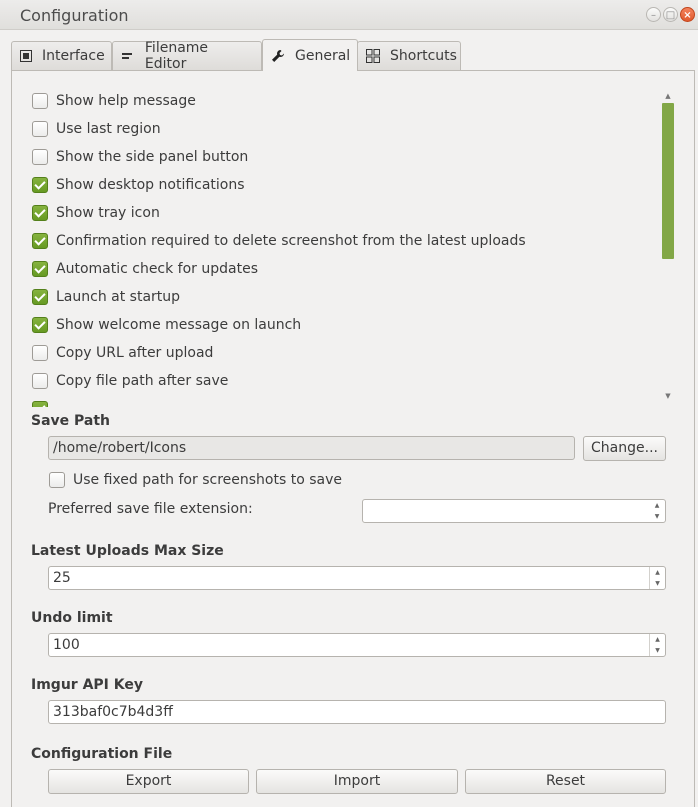 The width and height of the screenshot is (698, 807). I want to click on option-label: Show the side panel button, so click(152, 157).